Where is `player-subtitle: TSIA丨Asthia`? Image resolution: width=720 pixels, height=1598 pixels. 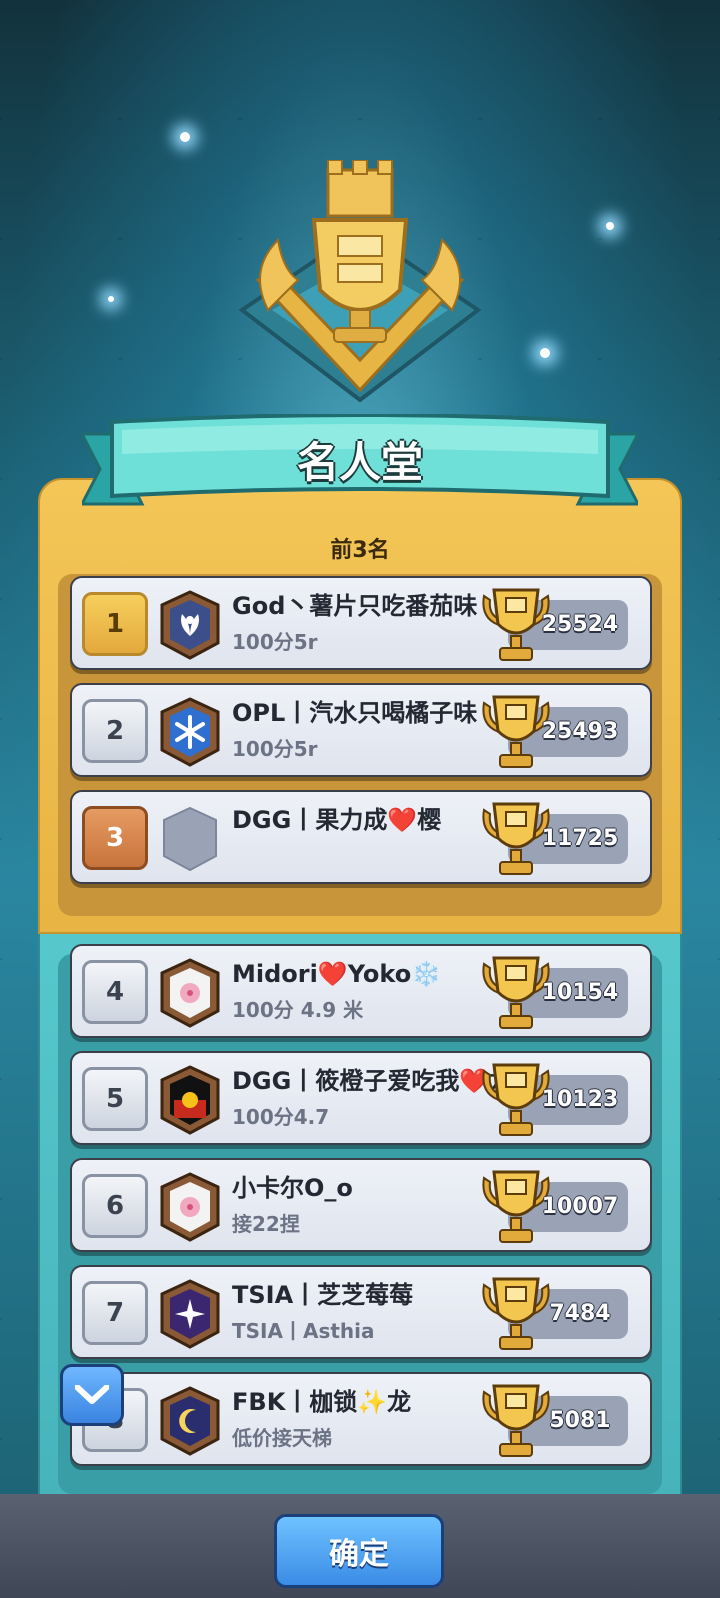 player-subtitle: TSIA丨Asthia is located at coordinates (303, 1331).